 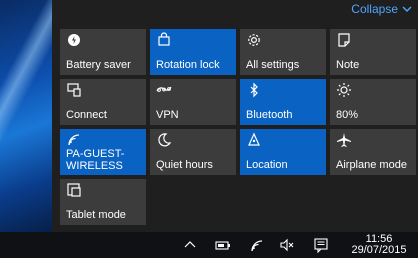 I want to click on tile-label: Location, so click(x=267, y=165).